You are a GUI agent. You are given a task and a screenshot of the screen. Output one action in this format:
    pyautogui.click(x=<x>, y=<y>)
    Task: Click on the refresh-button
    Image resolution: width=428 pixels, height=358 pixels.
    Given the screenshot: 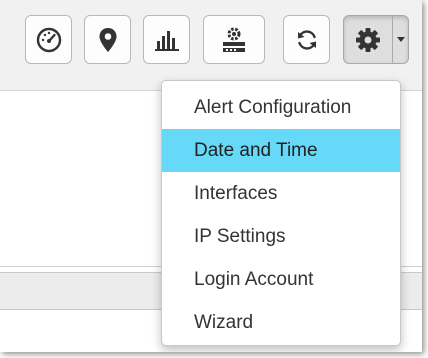 What is the action you would take?
    pyautogui.click(x=306, y=39)
    